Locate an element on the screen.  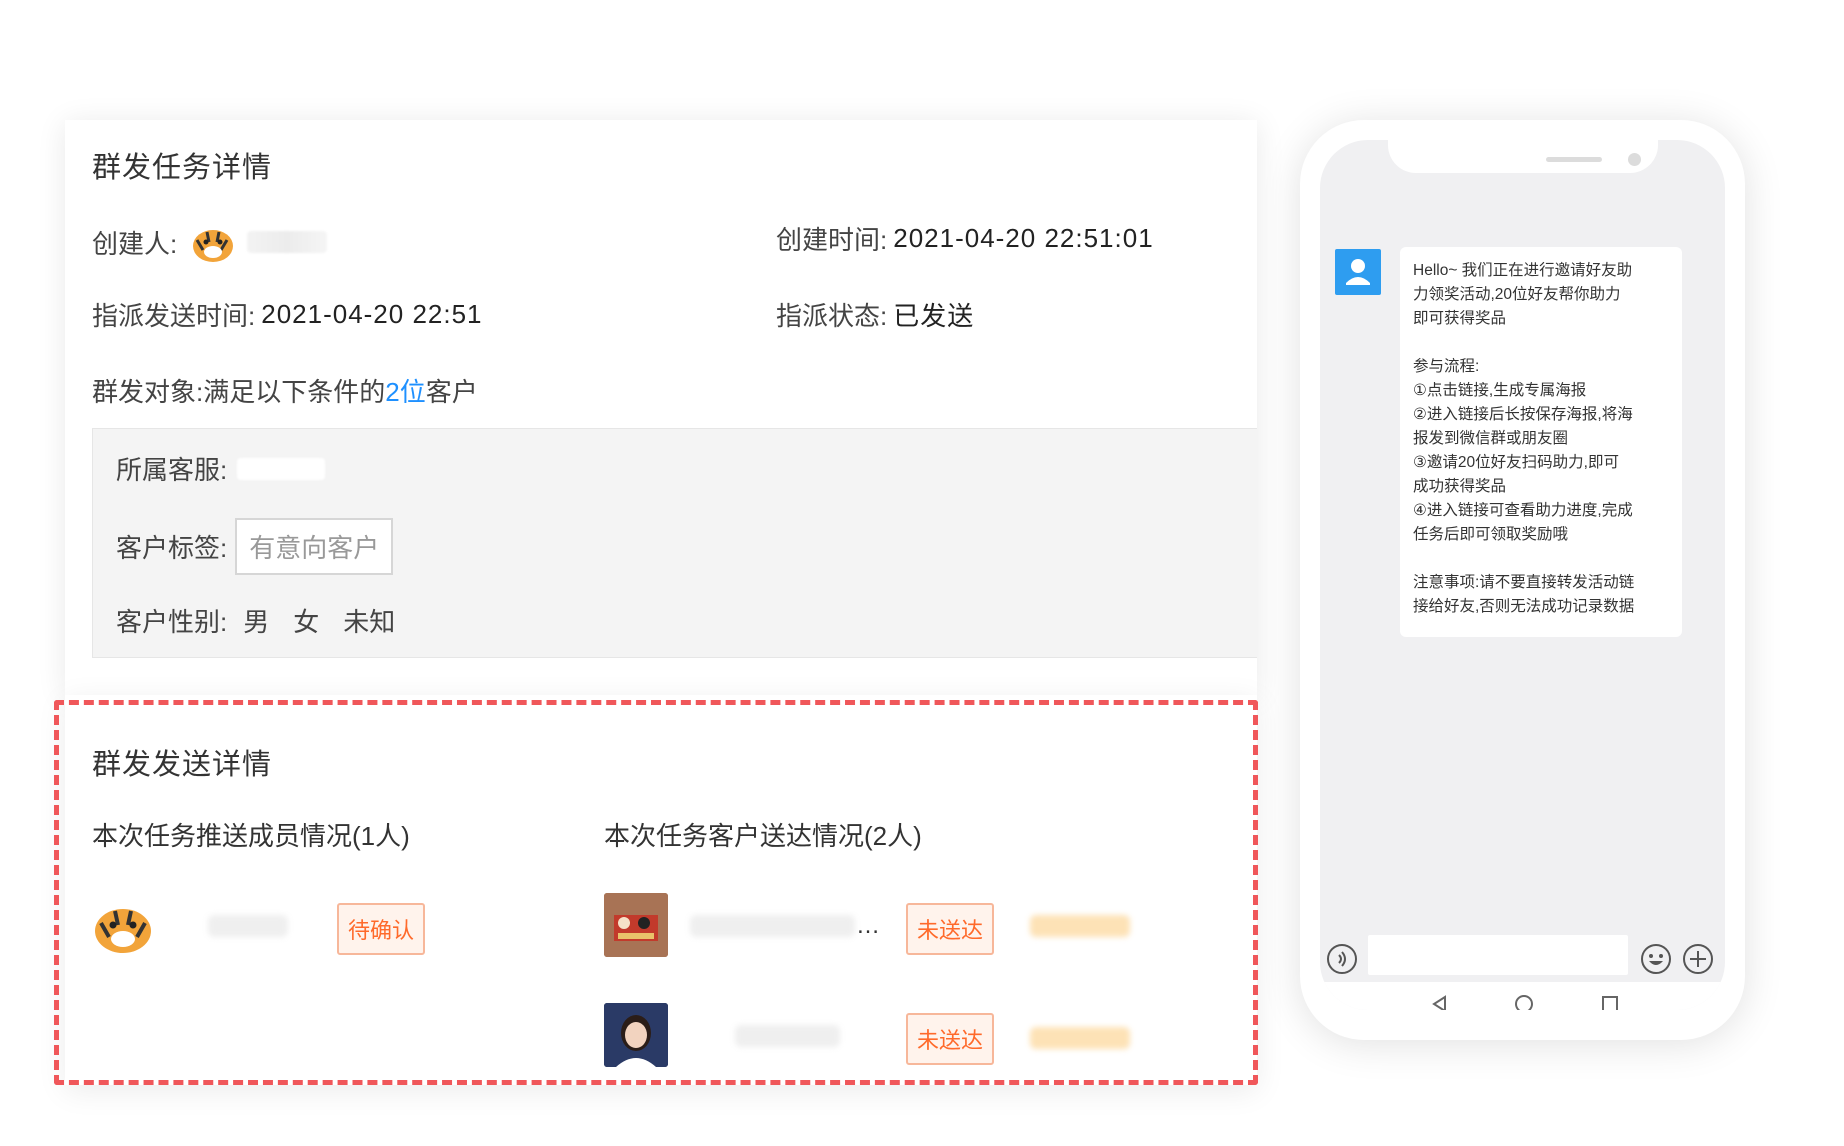
service-row: 所属客服: is located at coordinates (221, 468).